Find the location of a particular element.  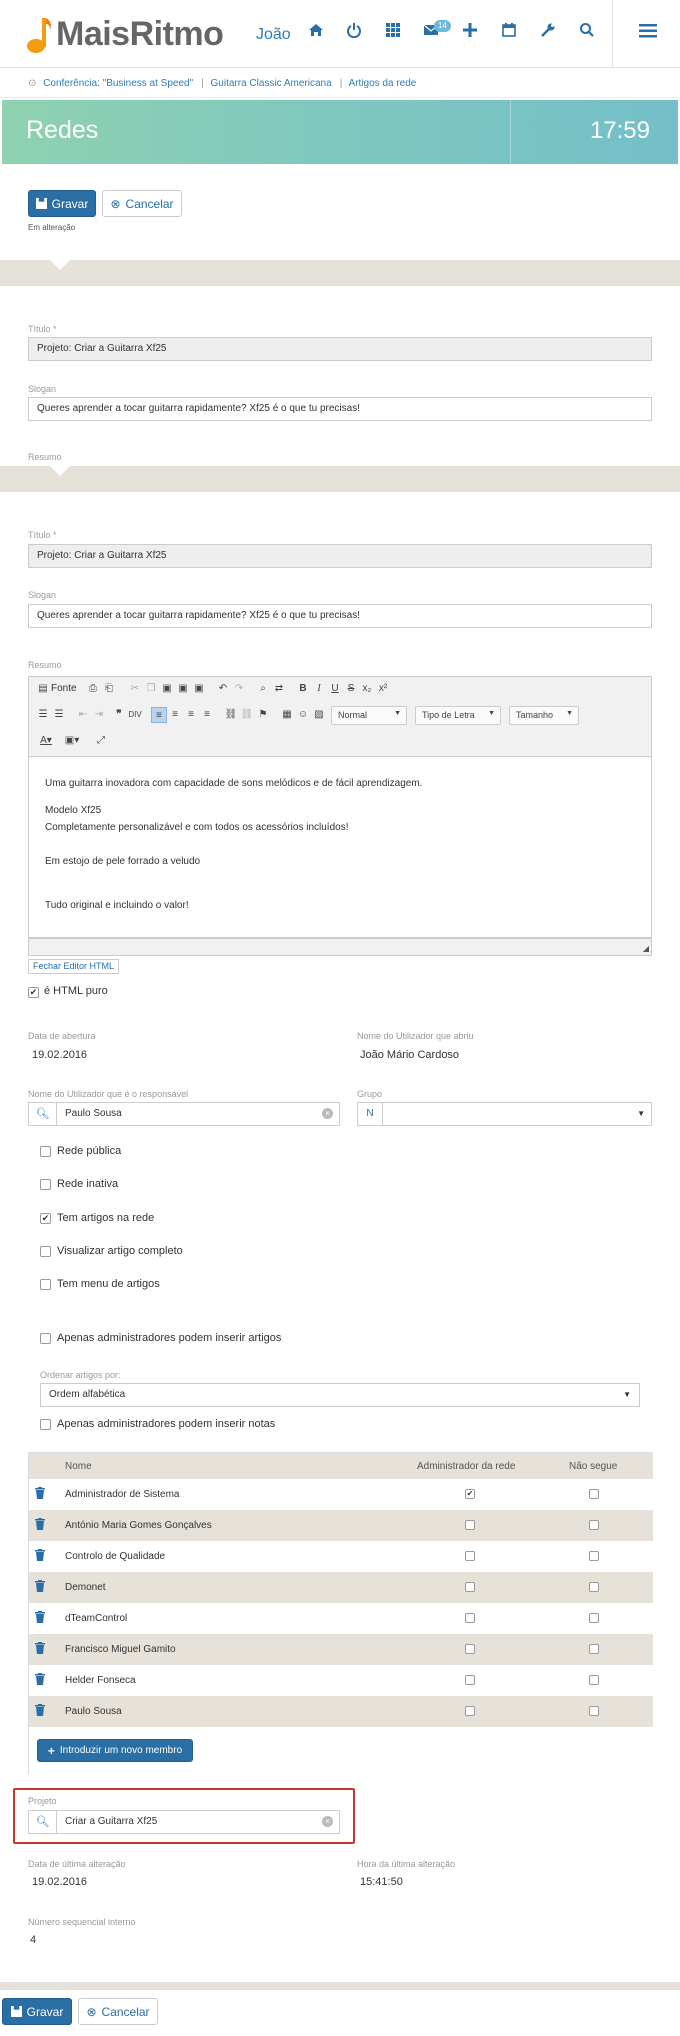

redo-icon: ↷ is located at coordinates (239, 689).